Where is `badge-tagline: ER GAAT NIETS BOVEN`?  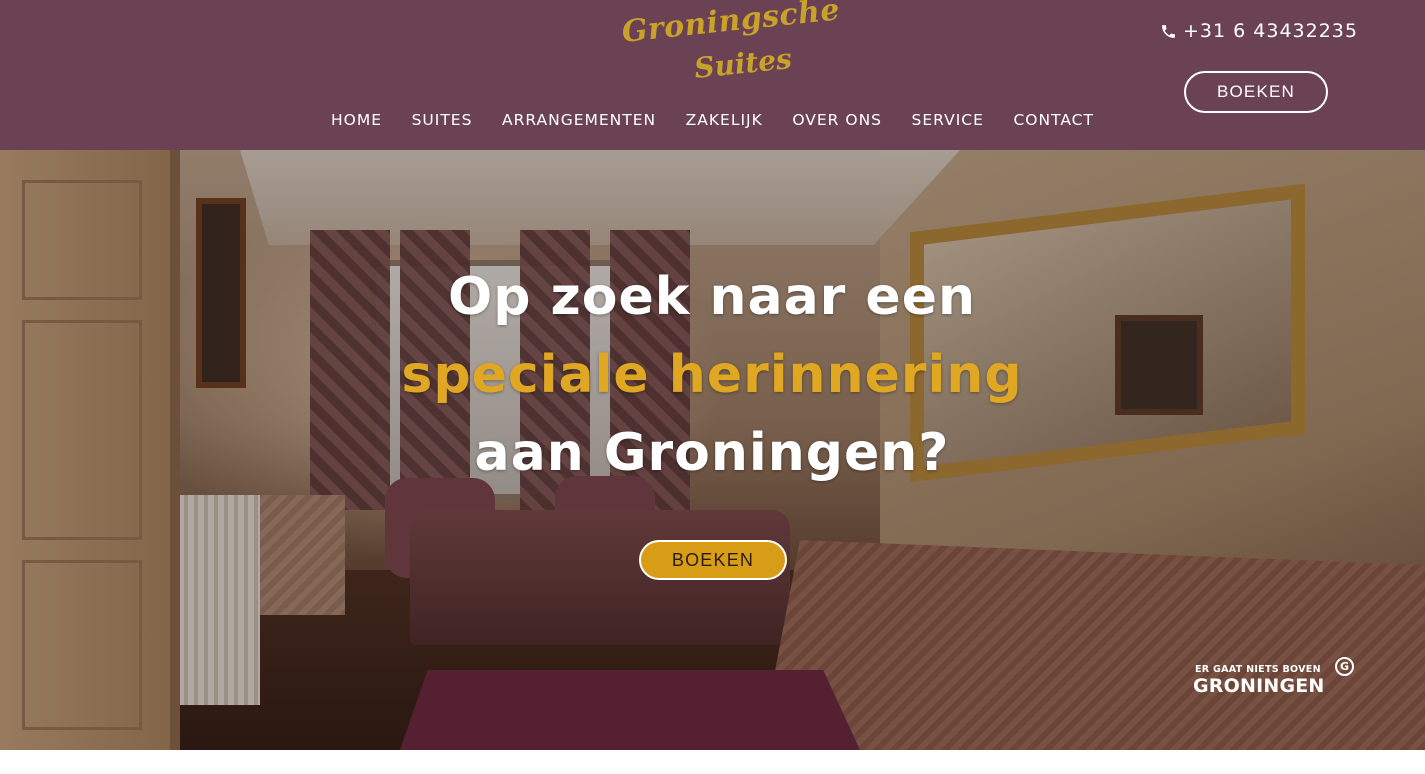
badge-tagline: ER GAAT NIETS BOVEN is located at coordinates (1258, 669).